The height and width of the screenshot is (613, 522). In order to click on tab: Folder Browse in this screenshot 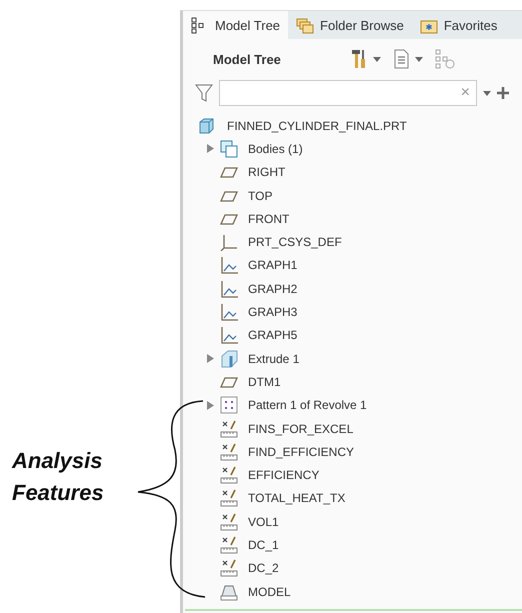, I will do `click(350, 25)`.